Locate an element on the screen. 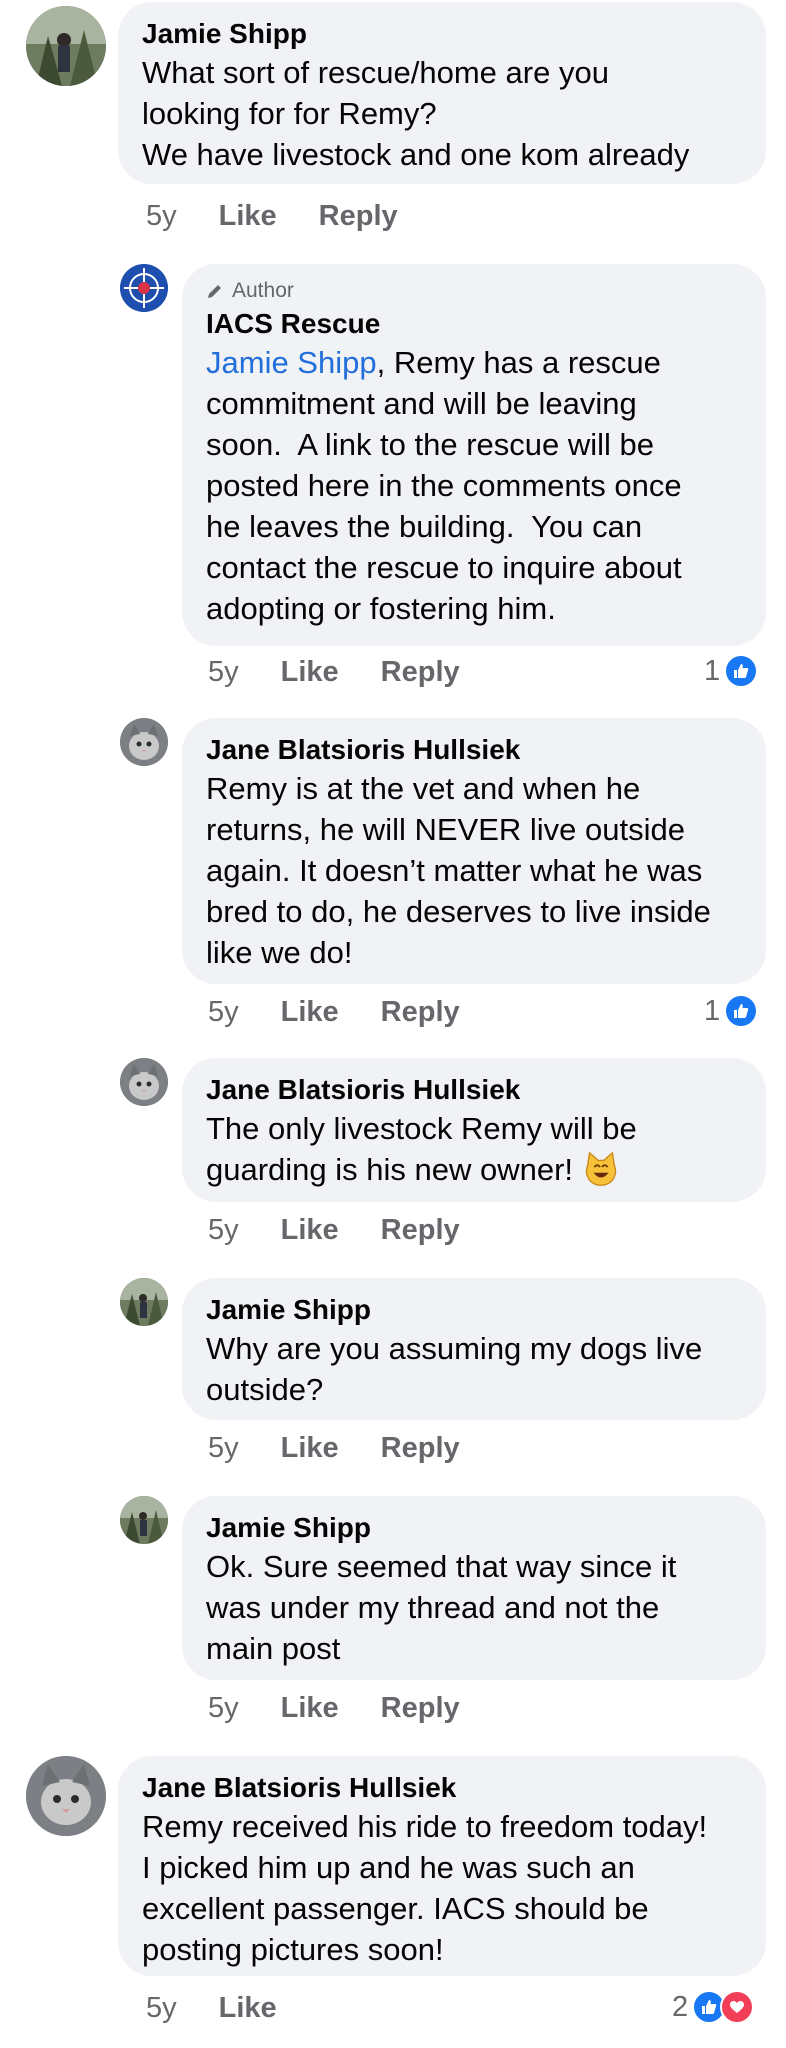 This screenshot has width=786, height=2048. author-badge: Author is located at coordinates (474, 291).